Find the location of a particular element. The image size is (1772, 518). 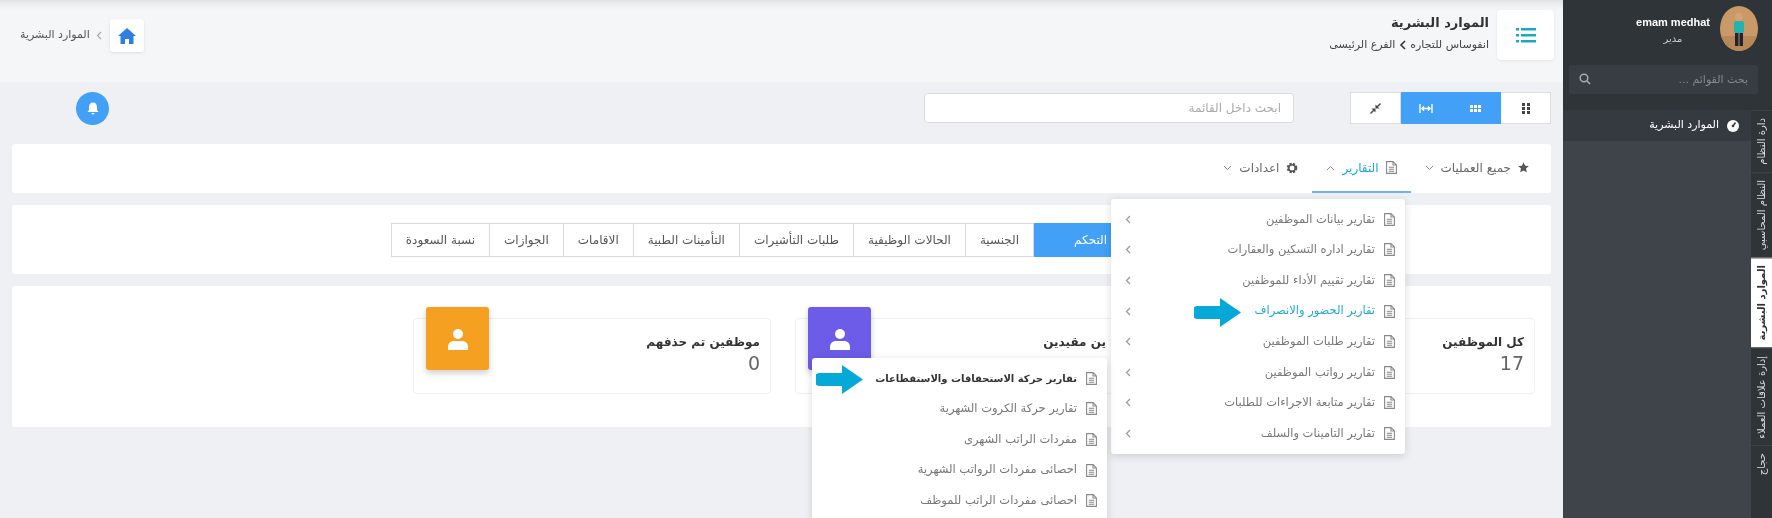

home-icon is located at coordinates (126, 35).